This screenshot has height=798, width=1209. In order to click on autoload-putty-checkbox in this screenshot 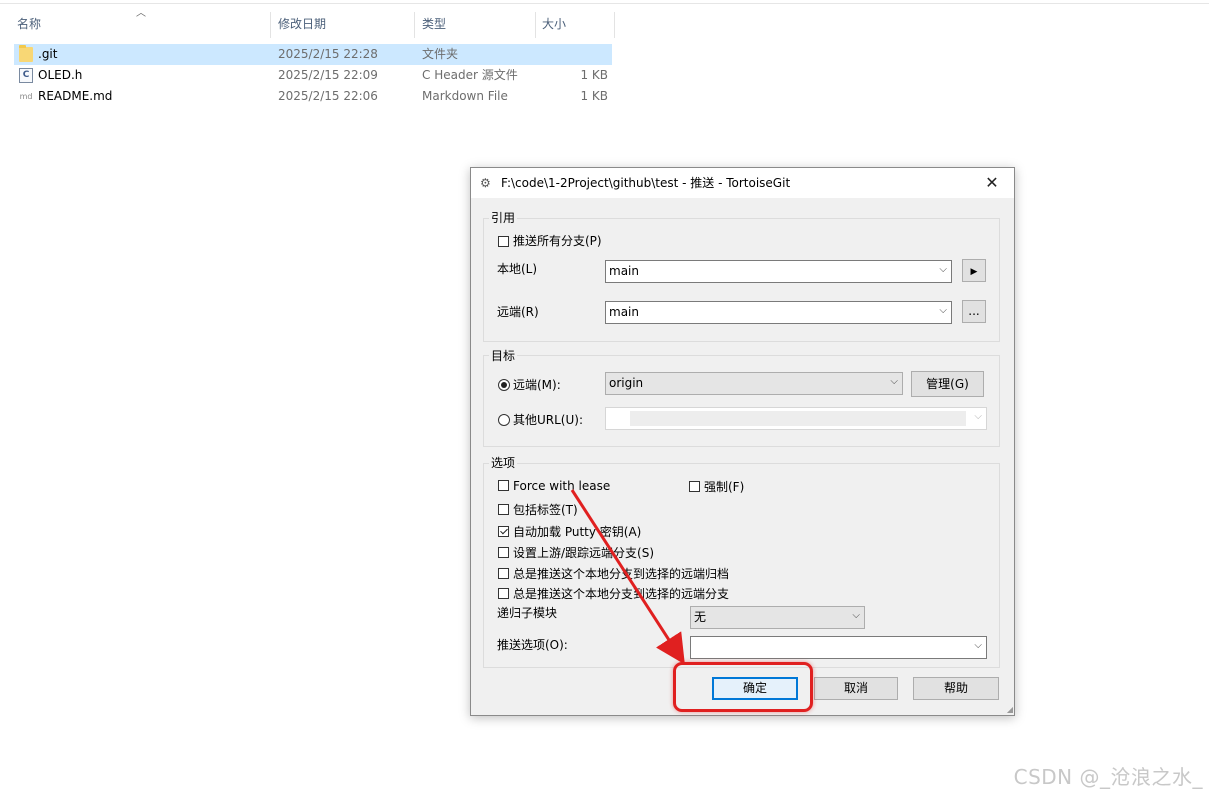, I will do `click(503, 531)`.